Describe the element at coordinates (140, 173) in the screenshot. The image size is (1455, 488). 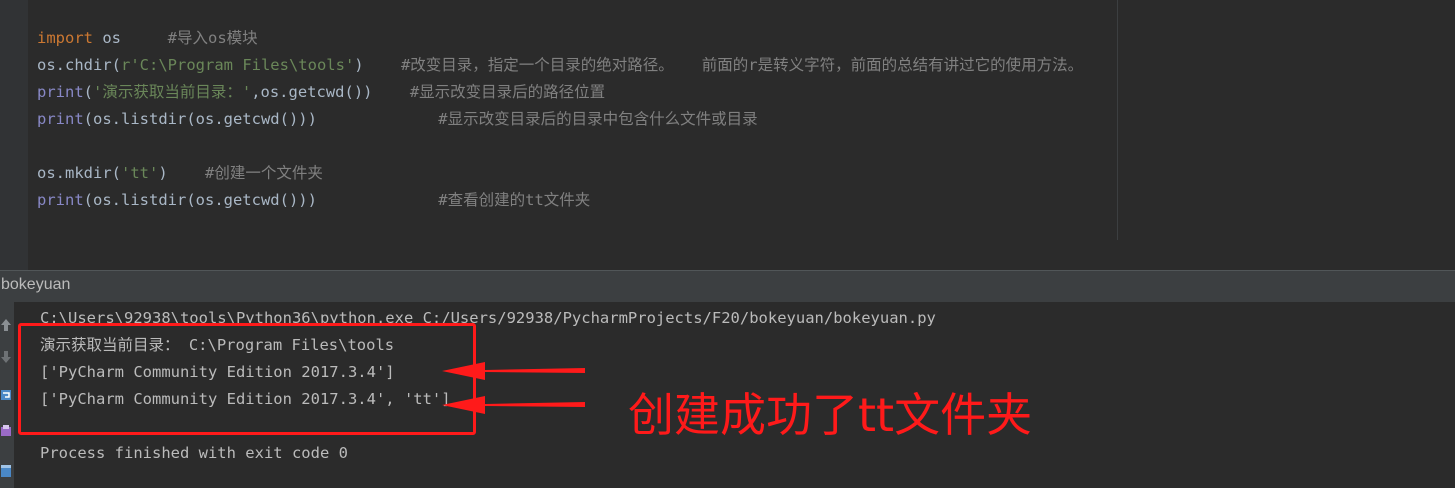
I see `code-token: 'tt'` at that location.